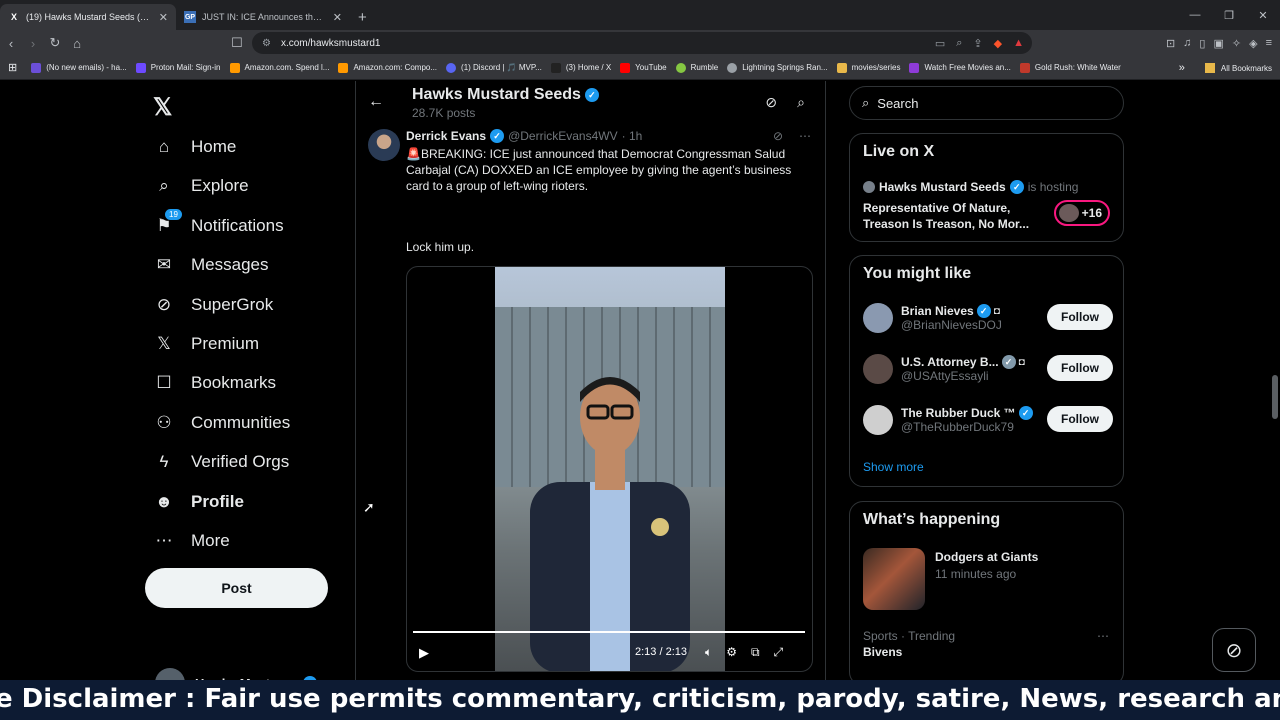  What do you see at coordinates (1018, 43) in the screenshot?
I see `brave-rewards-icon: ▲` at bounding box center [1018, 43].